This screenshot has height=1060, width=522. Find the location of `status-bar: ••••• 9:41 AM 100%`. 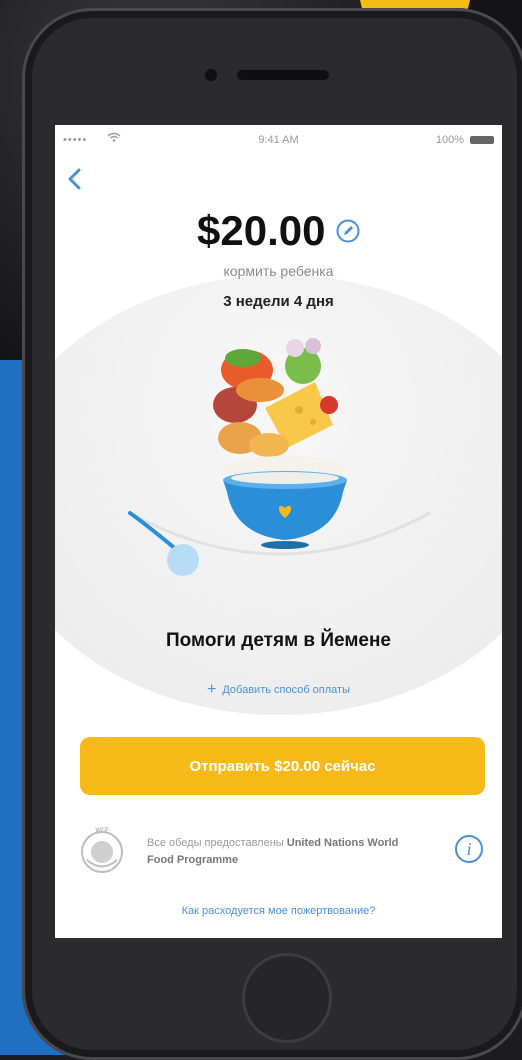

status-bar: ••••• 9:41 AM 100% is located at coordinates (278, 137).